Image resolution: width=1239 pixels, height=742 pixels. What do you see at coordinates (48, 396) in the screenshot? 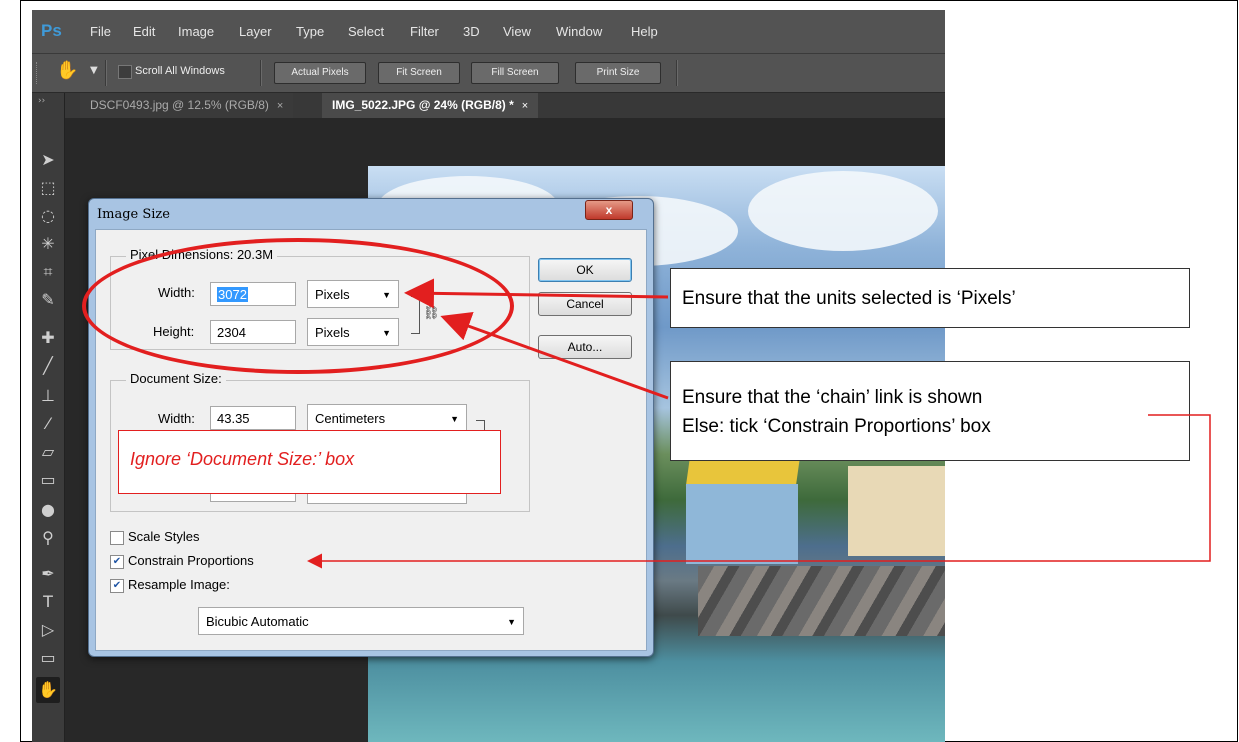
I see `clone-stamp-tool-icon: ⊥` at bounding box center [48, 396].